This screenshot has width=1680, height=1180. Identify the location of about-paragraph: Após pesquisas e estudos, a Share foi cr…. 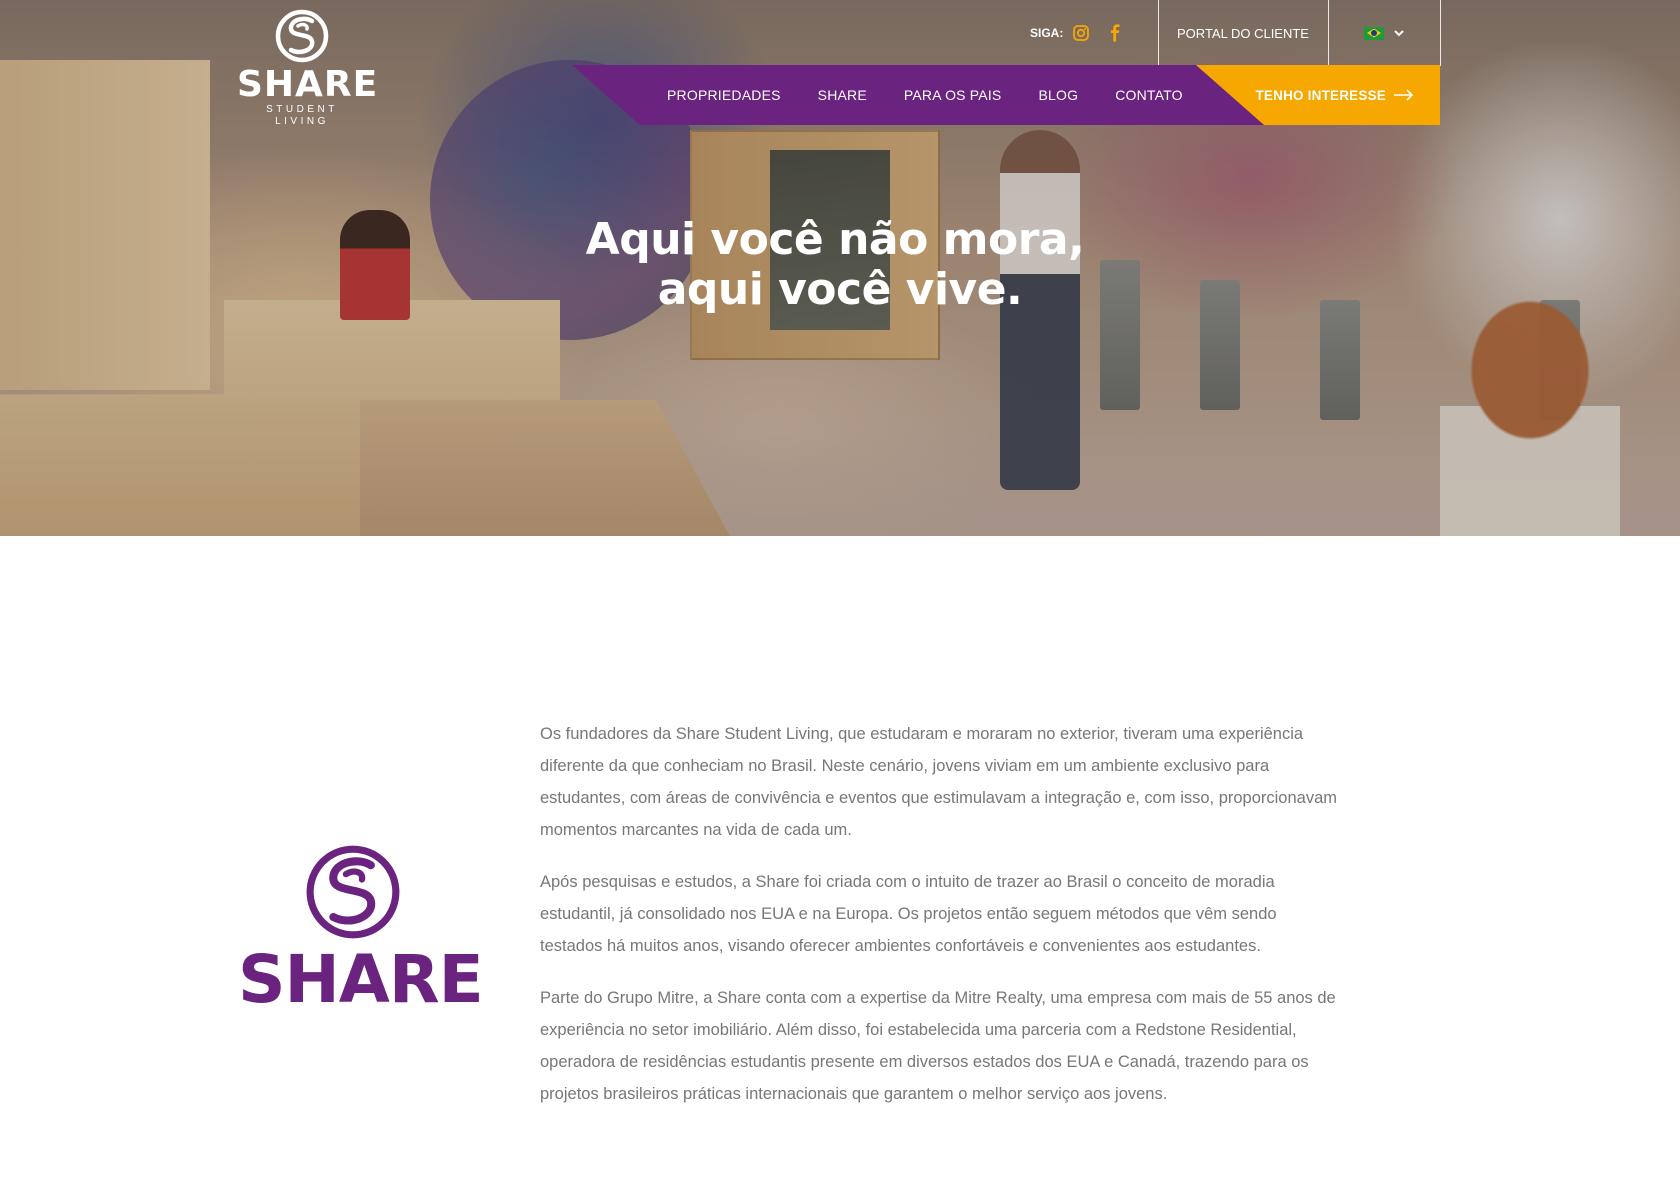
(908, 914).